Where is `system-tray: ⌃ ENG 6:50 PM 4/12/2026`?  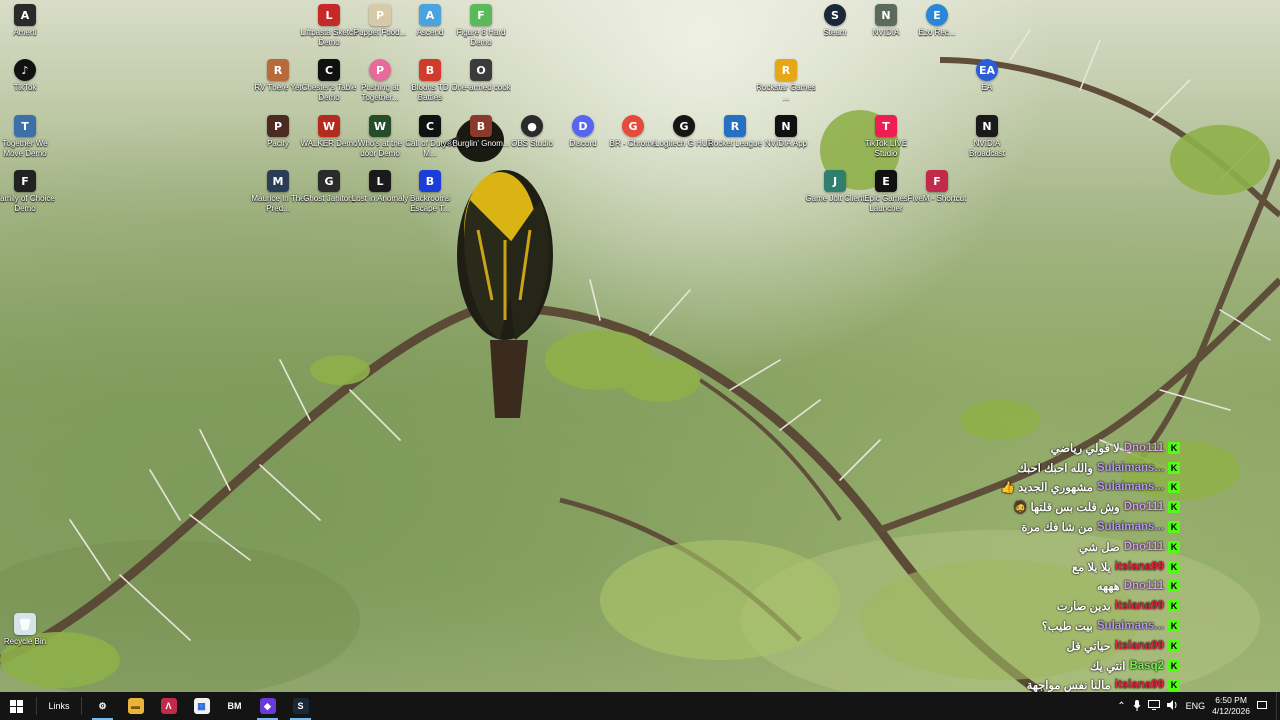 system-tray: ⌃ ENG 6:50 PM 4/12/2026 is located at coordinates (1198, 706).